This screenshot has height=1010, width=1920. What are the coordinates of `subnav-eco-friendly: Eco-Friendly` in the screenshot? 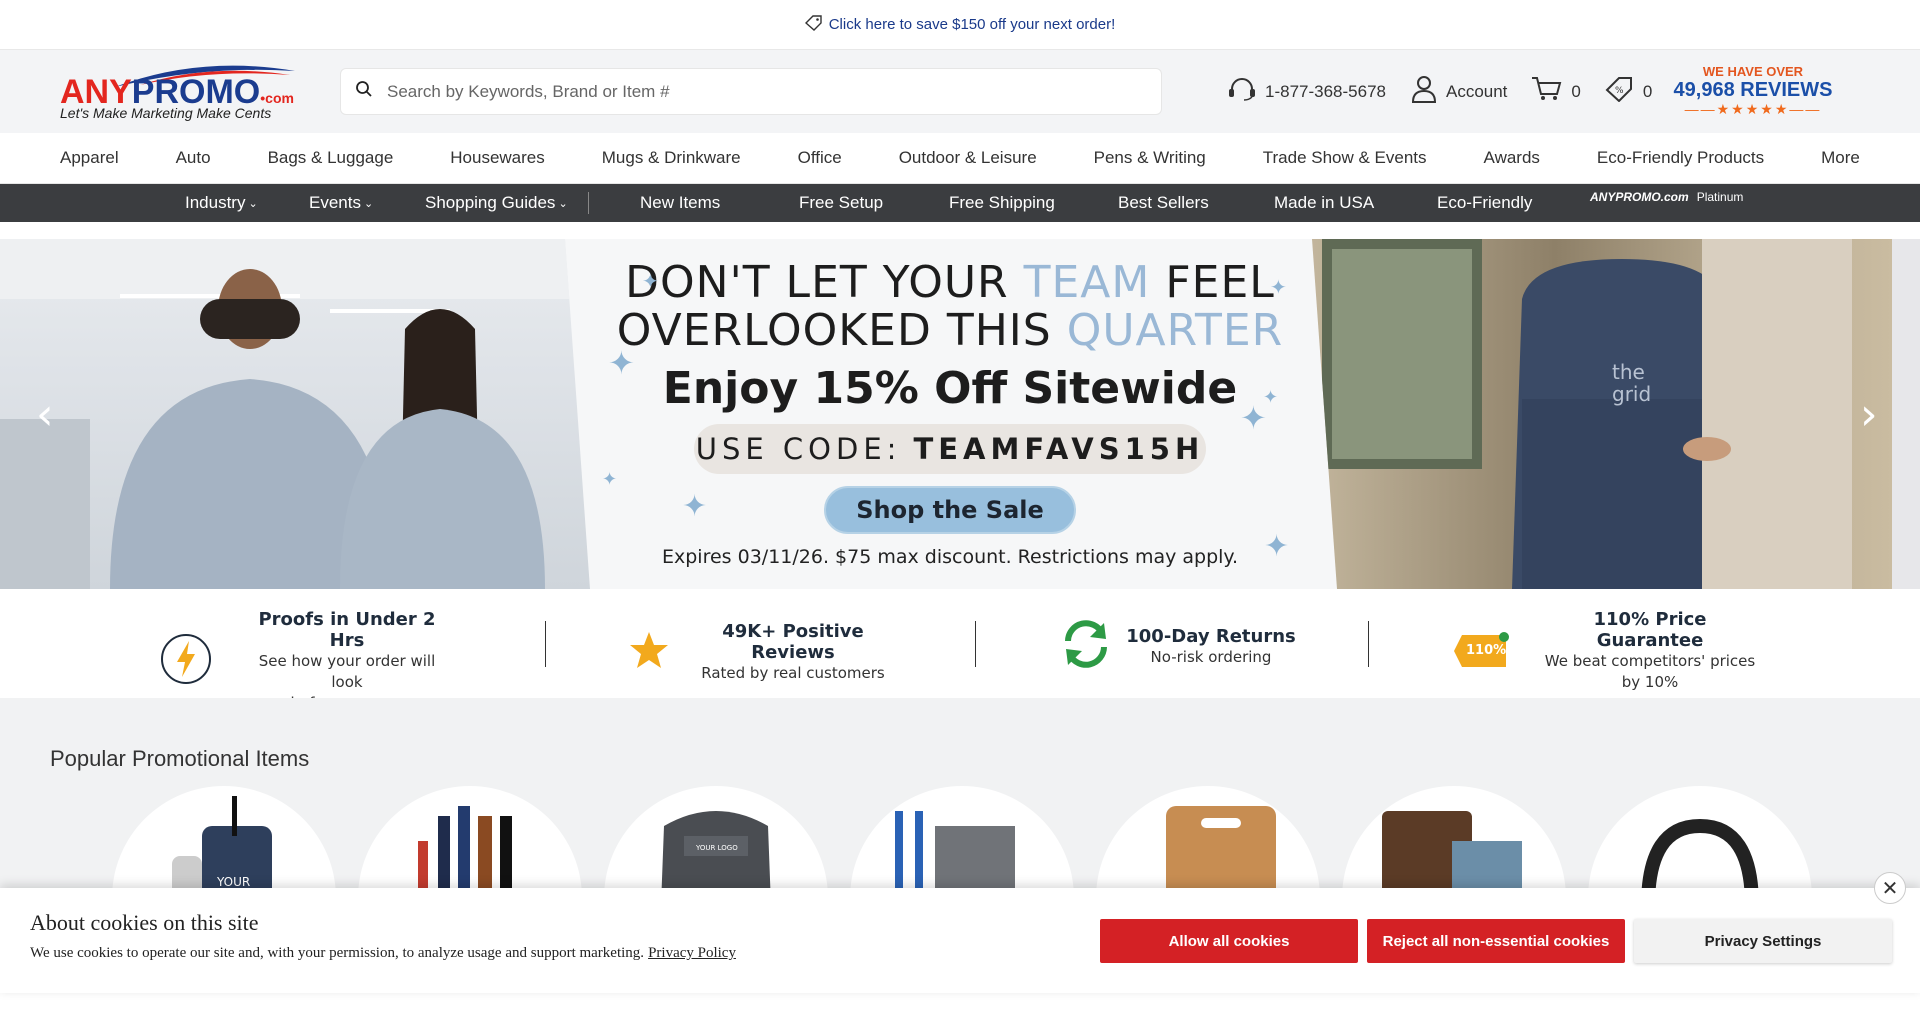 It's located at (1484, 203).